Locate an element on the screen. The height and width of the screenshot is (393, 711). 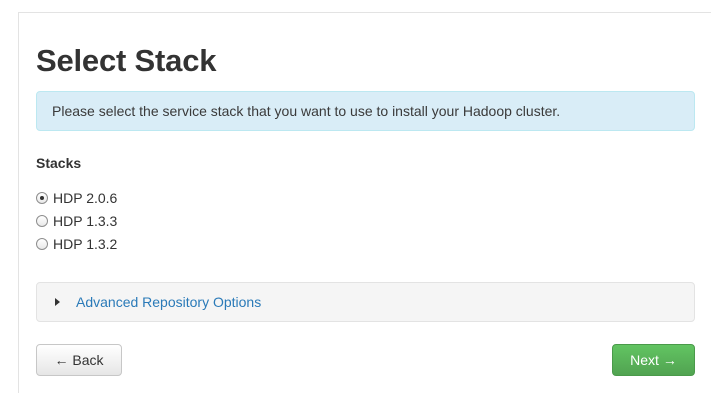
stack-option-label: HDP 1.3.2 is located at coordinates (85, 244).